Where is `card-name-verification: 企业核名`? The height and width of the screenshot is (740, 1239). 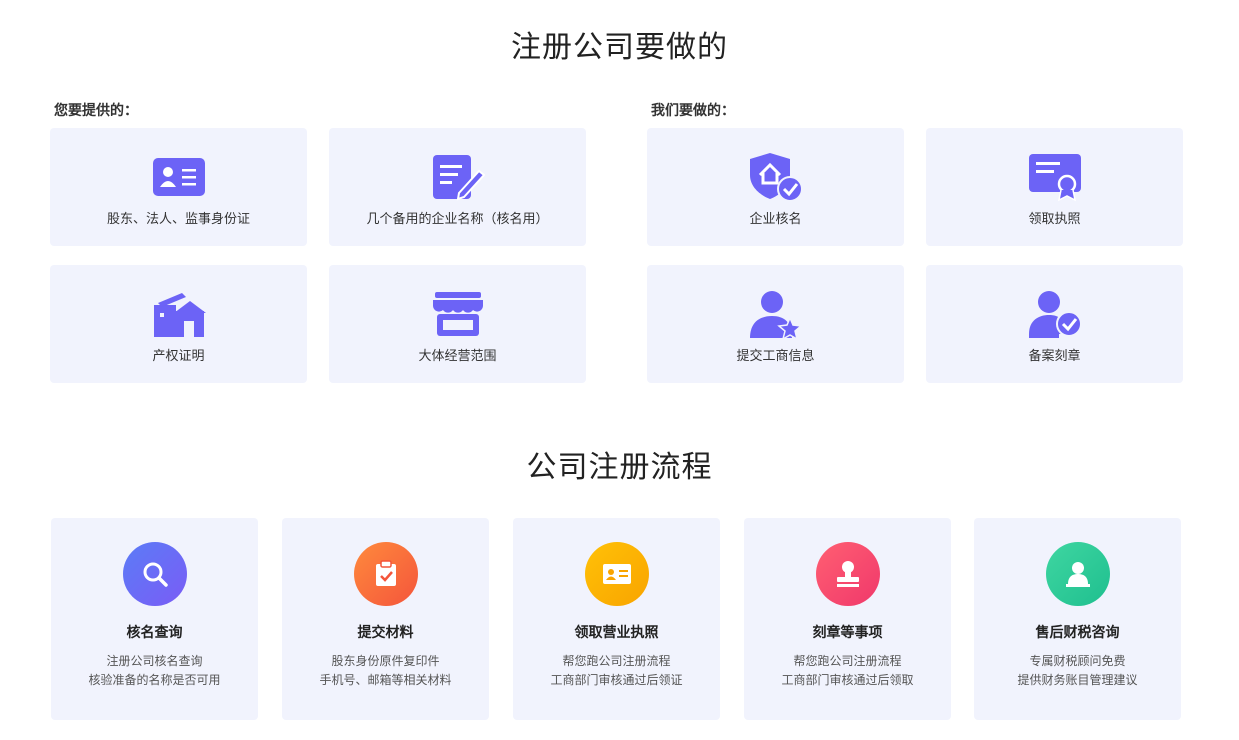
card-name-verification: 企业核名 is located at coordinates (775, 187).